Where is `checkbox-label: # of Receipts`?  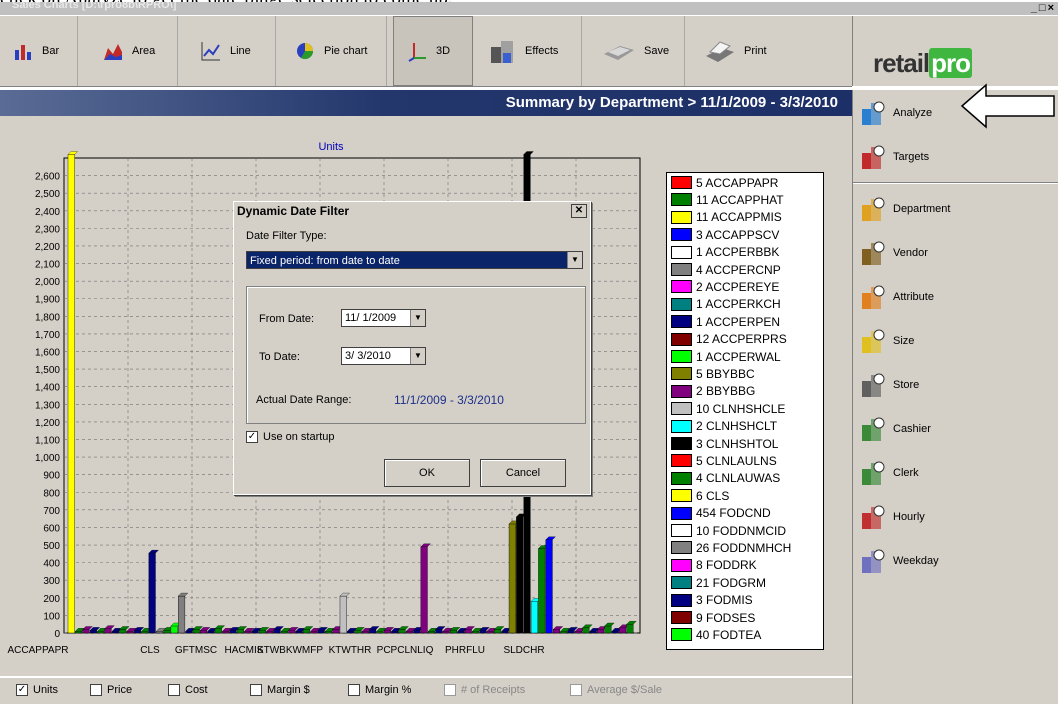
checkbox-label: # of Receipts is located at coordinates (493, 690).